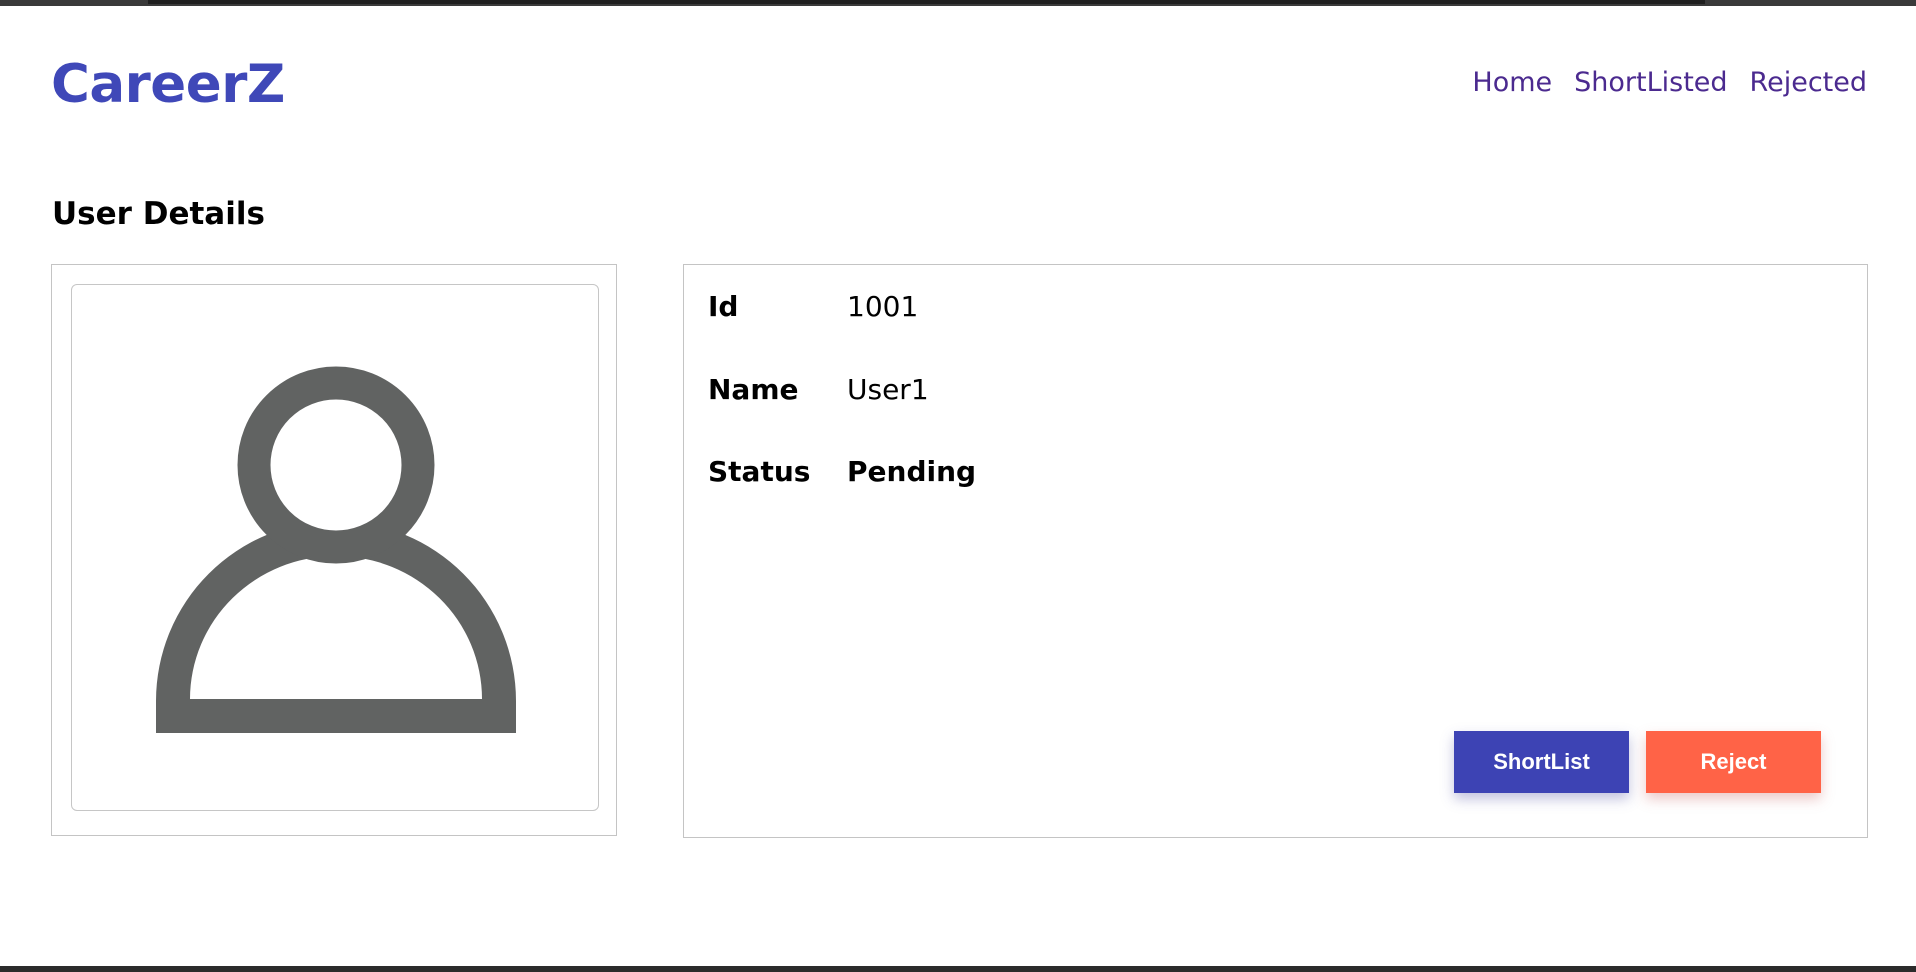  What do you see at coordinates (723, 306) in the screenshot?
I see `detail-label-id: Id` at bounding box center [723, 306].